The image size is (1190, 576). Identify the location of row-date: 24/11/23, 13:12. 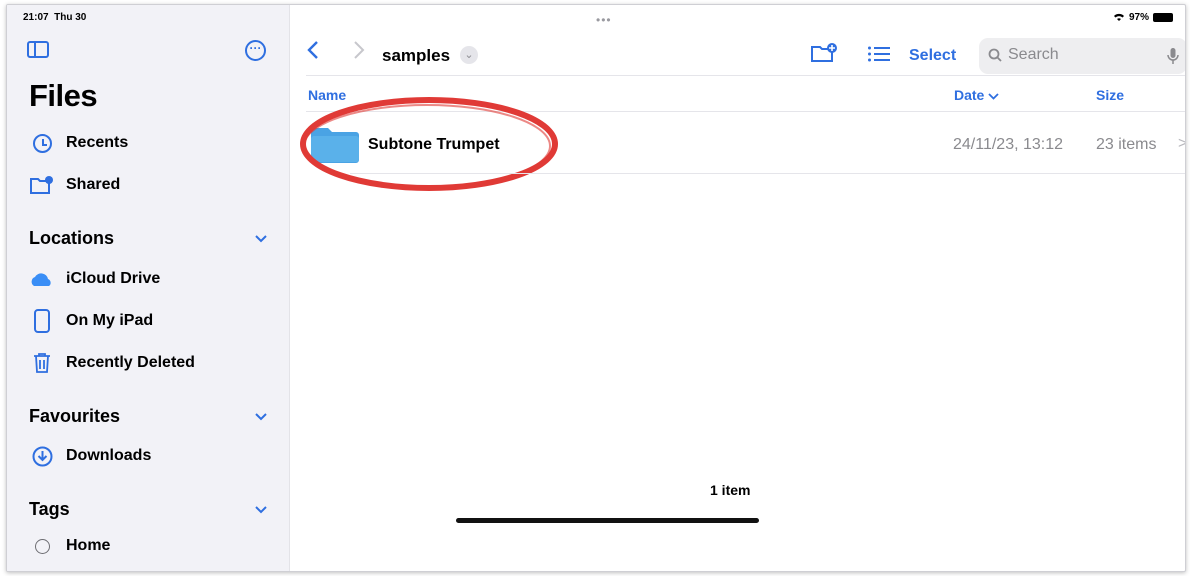
(1008, 144).